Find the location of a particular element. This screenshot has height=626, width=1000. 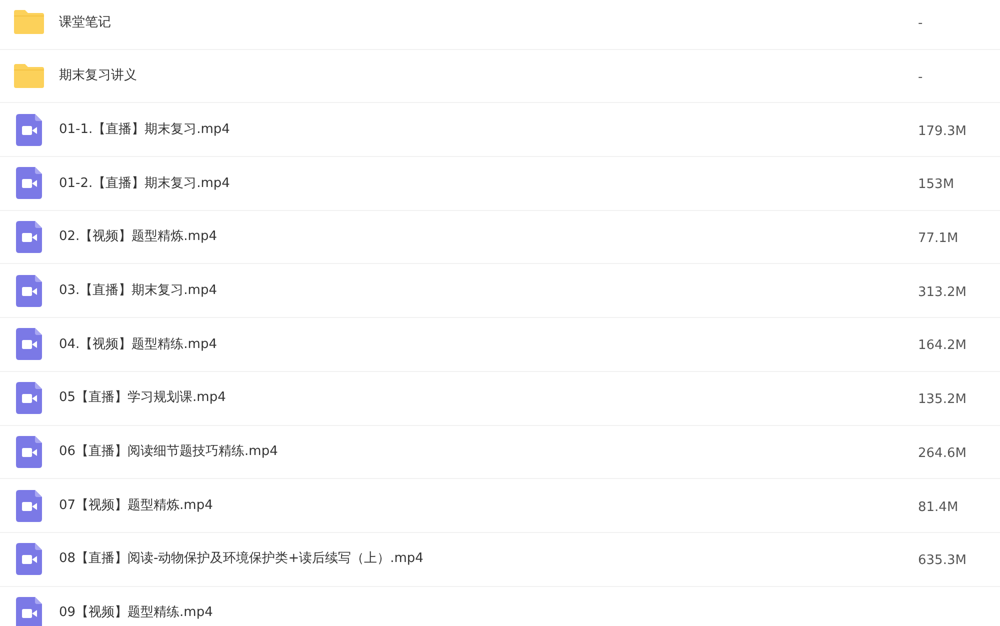

file-size: 77.1M is located at coordinates (938, 238).